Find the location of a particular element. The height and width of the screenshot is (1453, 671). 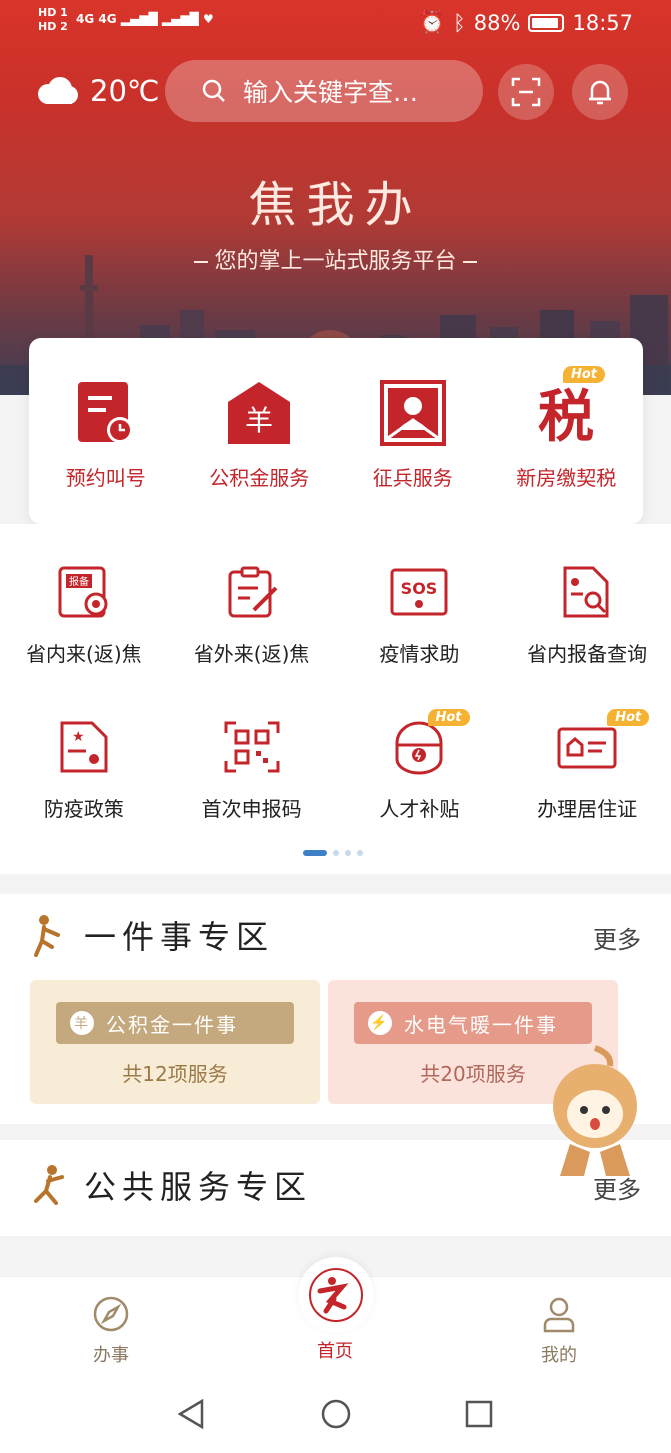

utility-icon: ⚡ is located at coordinates (380, 1023).